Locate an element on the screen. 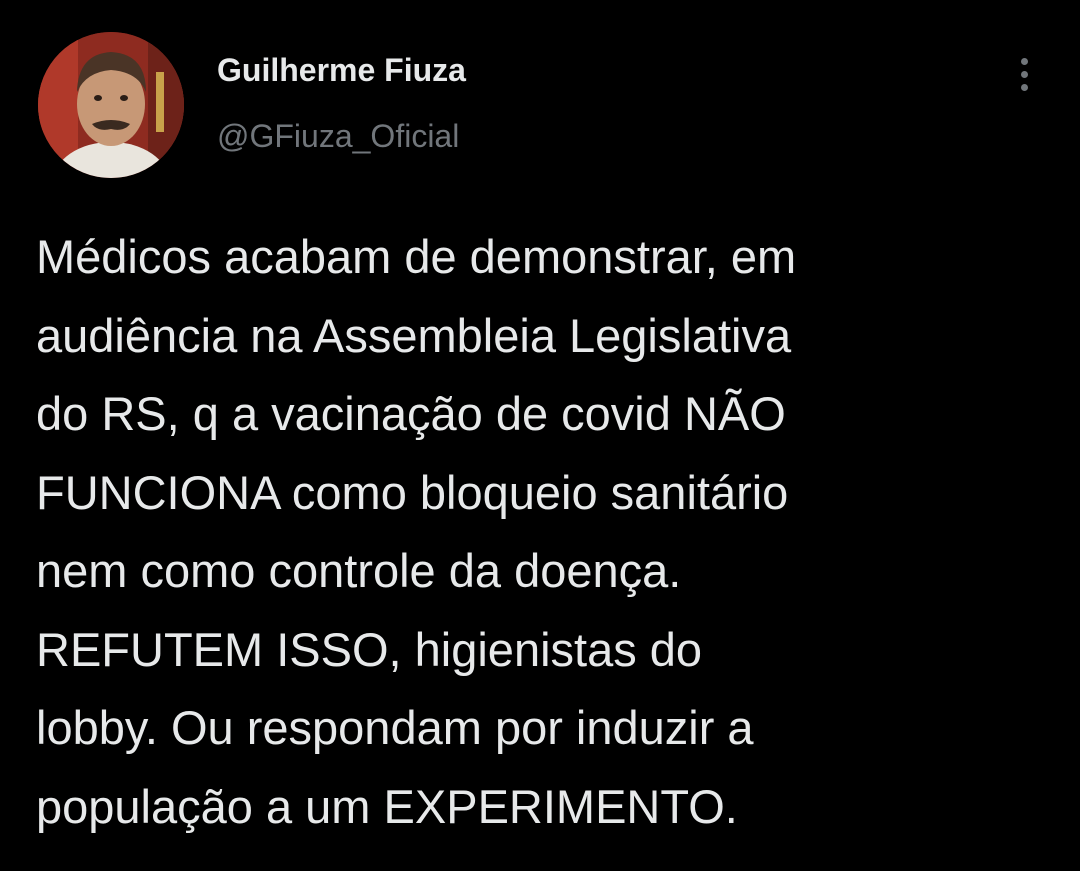 The height and width of the screenshot is (871, 1080). avatar-image is located at coordinates (111, 105).